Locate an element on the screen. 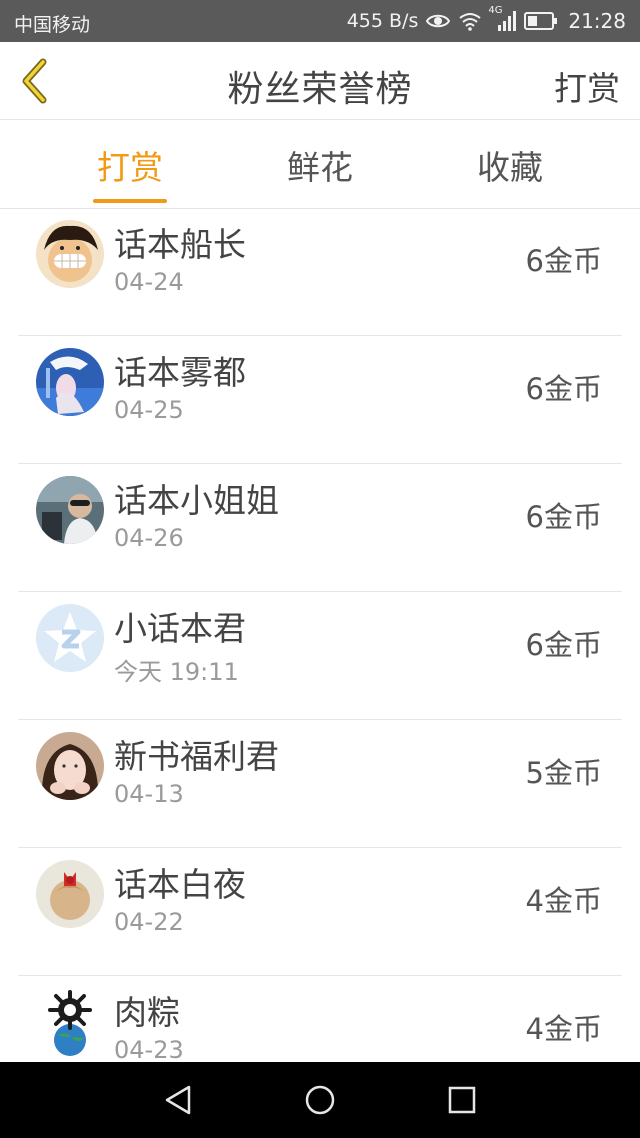 The height and width of the screenshot is (1138, 640). tab-reward: 打赏 is located at coordinates (130, 165).